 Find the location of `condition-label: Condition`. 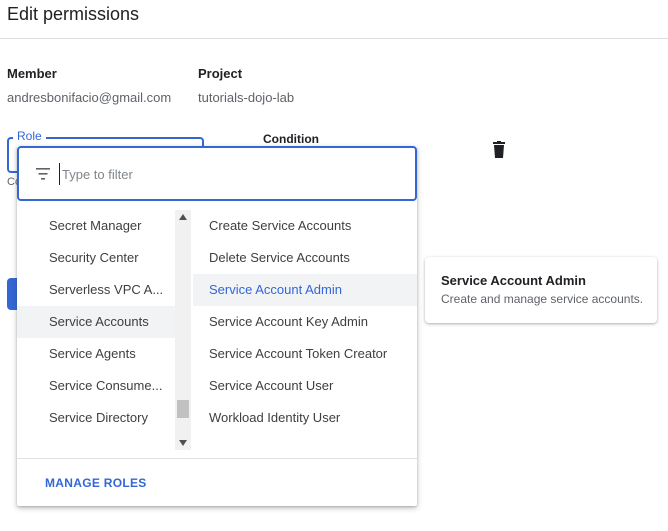

condition-label: Condition is located at coordinates (291, 139).